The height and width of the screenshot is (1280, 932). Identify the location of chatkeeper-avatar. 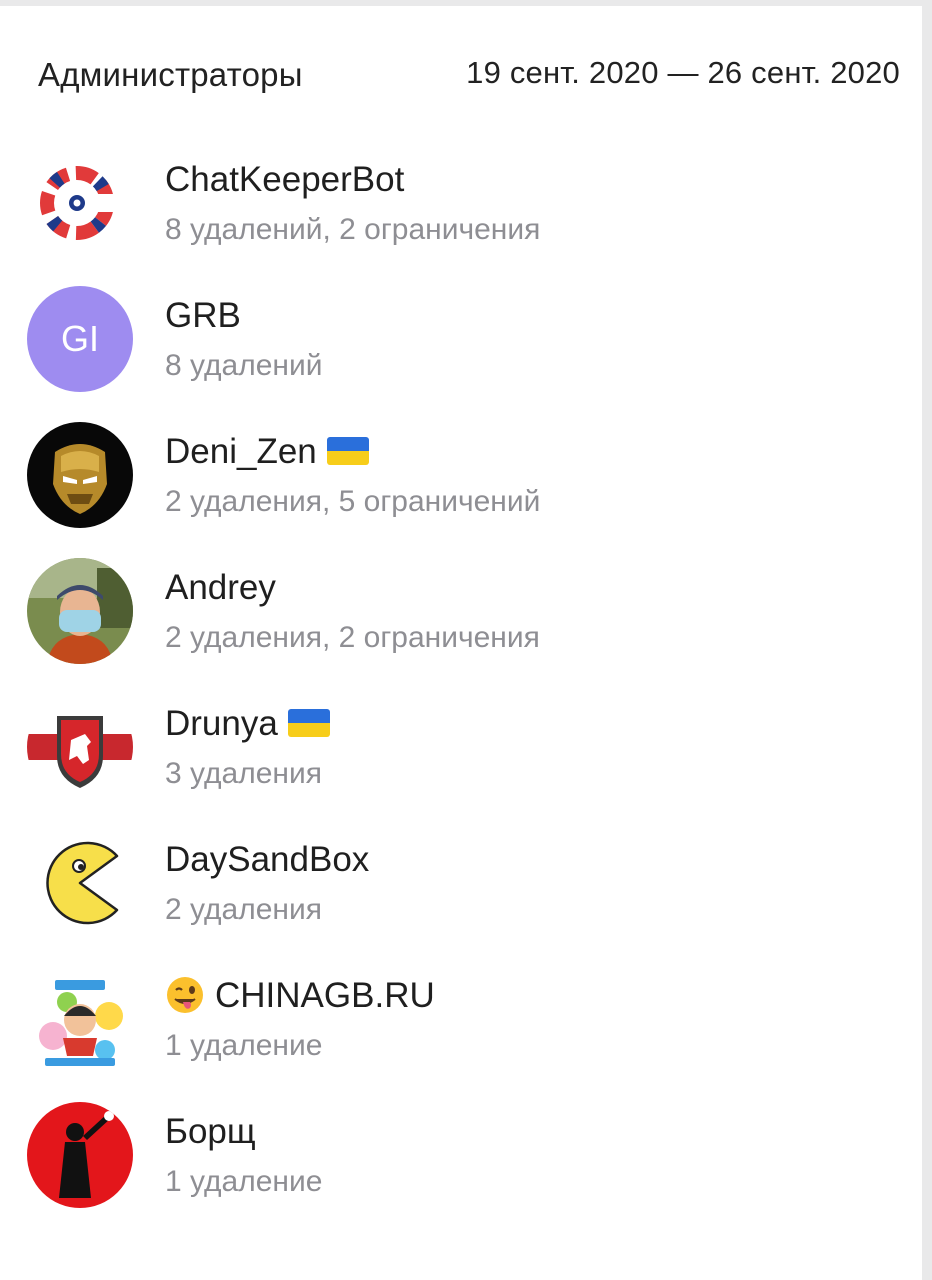
(80, 203).